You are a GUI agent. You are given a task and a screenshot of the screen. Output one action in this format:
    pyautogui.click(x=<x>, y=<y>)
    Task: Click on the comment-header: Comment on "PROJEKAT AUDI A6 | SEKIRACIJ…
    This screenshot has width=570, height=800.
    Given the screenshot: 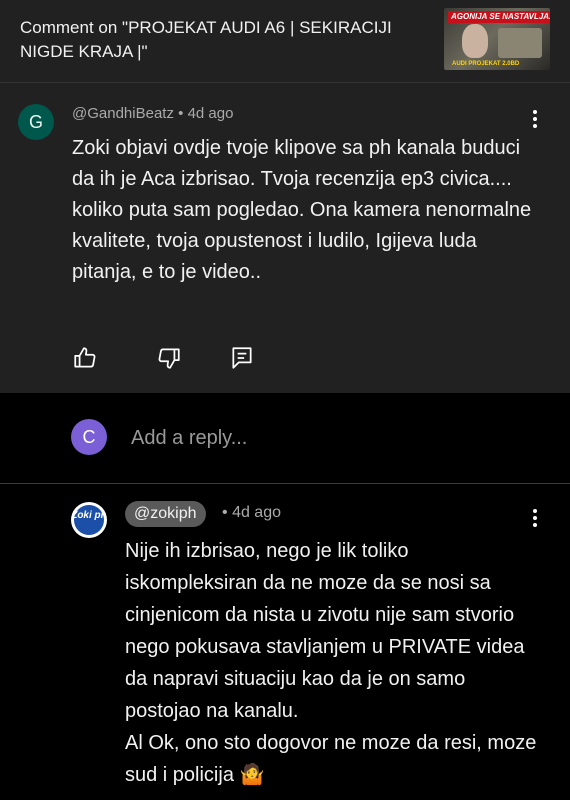 What is the action you would take?
    pyautogui.click(x=285, y=41)
    